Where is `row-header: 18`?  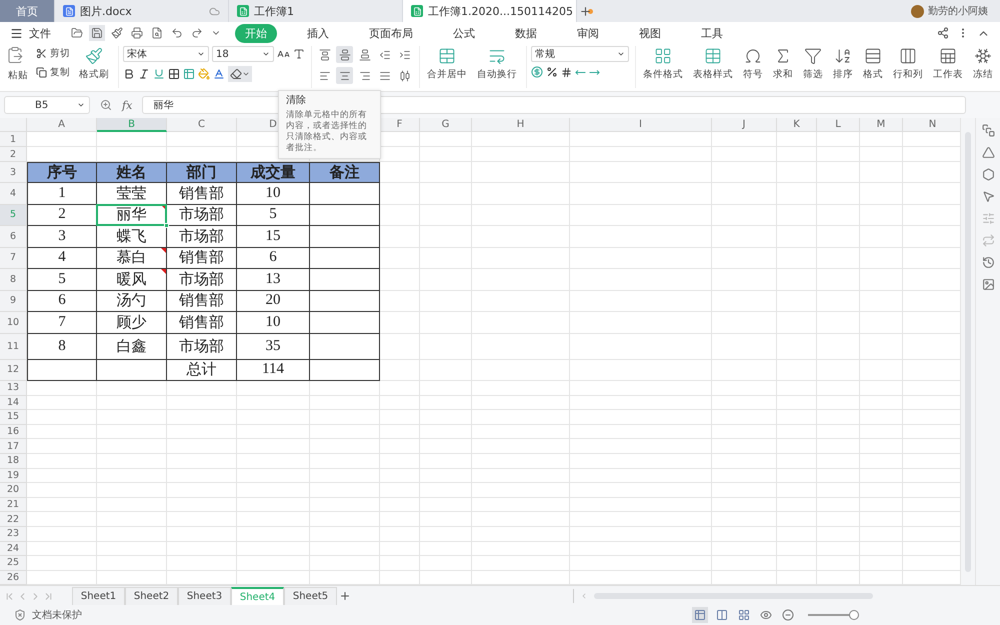
row-header: 18 is located at coordinates (13, 461).